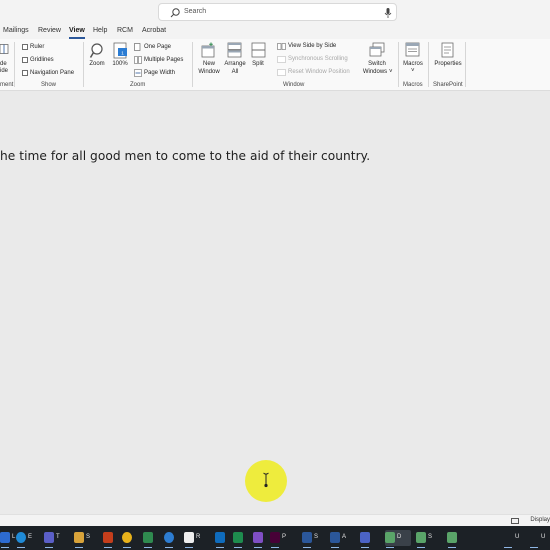 This screenshot has height=550, width=550. I want to click on new-window-label-1: New, so click(209, 64).